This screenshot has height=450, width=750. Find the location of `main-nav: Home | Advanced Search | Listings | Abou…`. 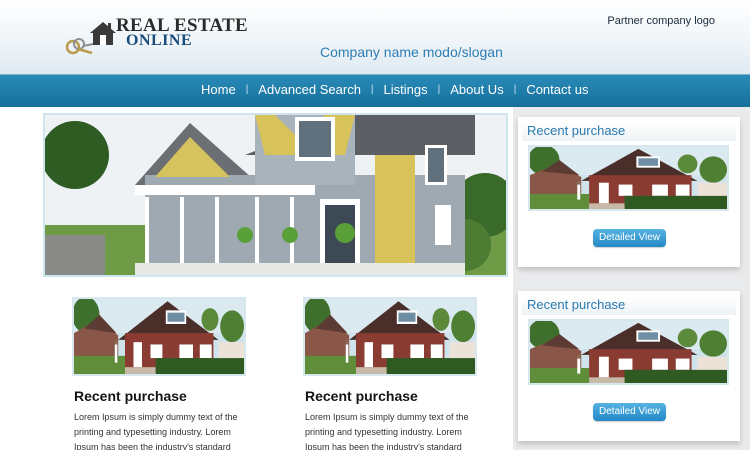

main-nav: Home | Advanced Search | Listings | Abou… is located at coordinates (375, 90).